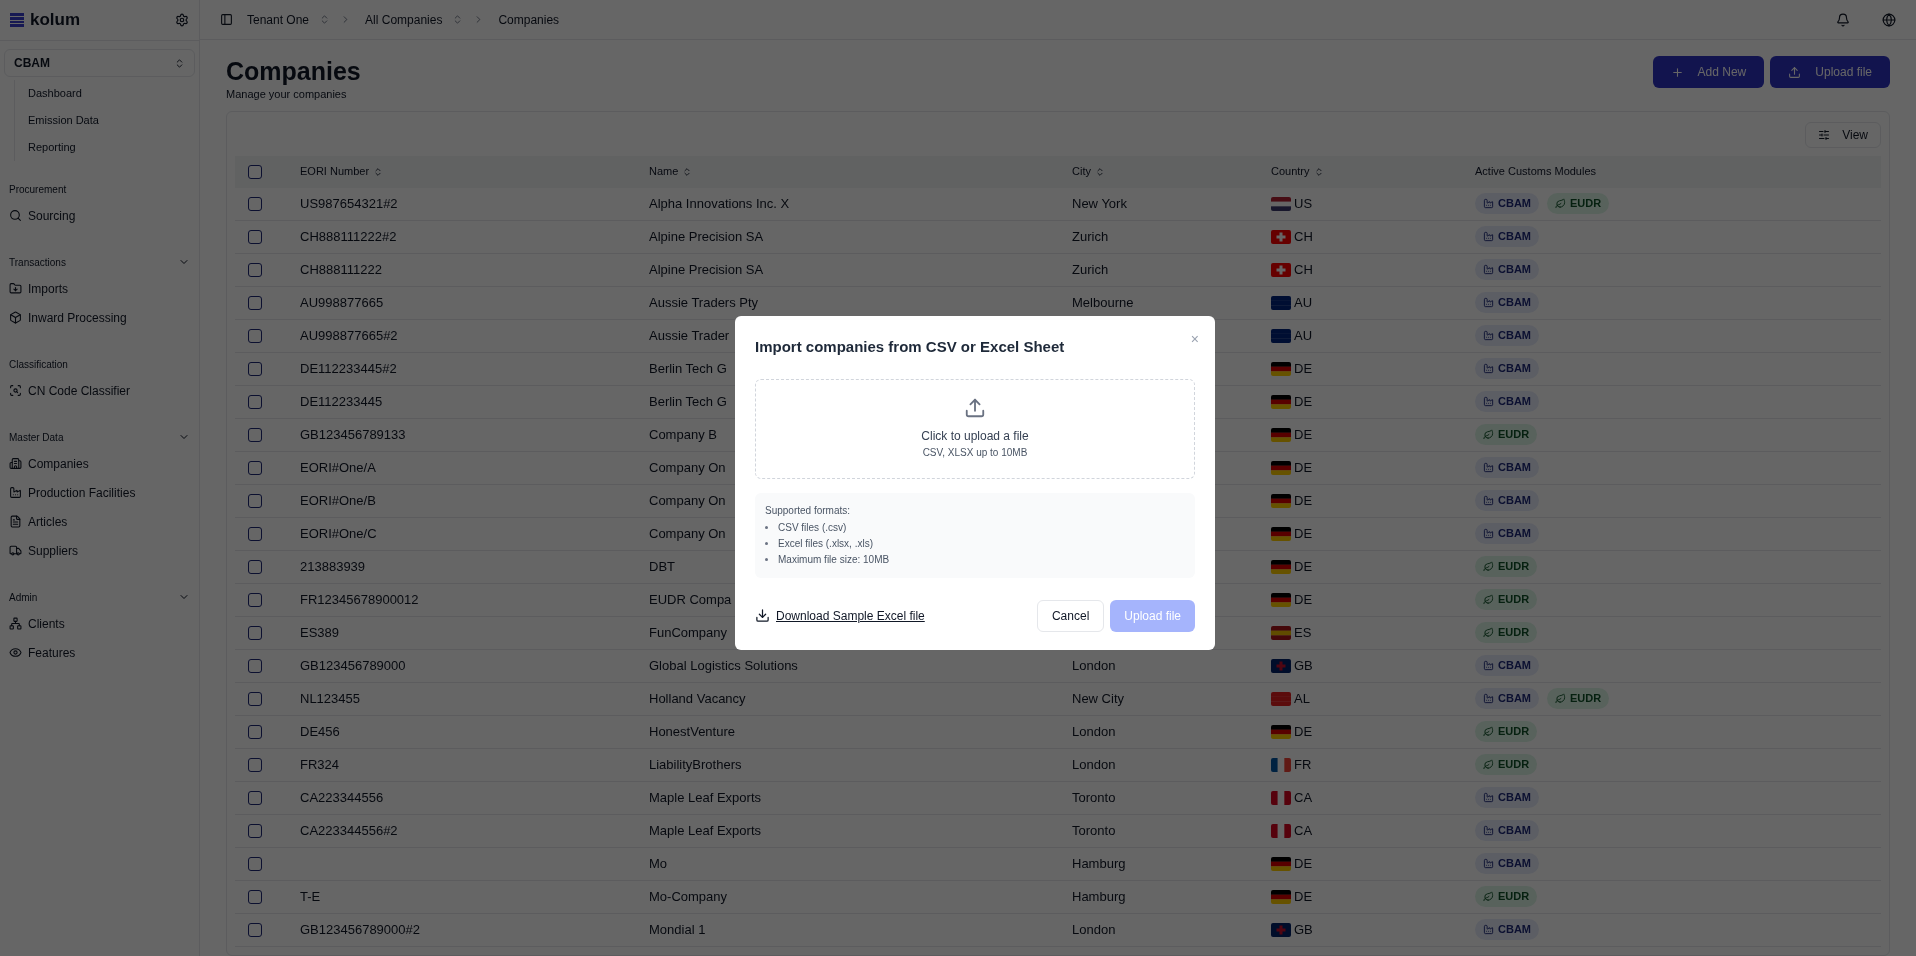  What do you see at coordinates (1070, 615) in the screenshot?
I see `cancel-button: Cancel` at bounding box center [1070, 615].